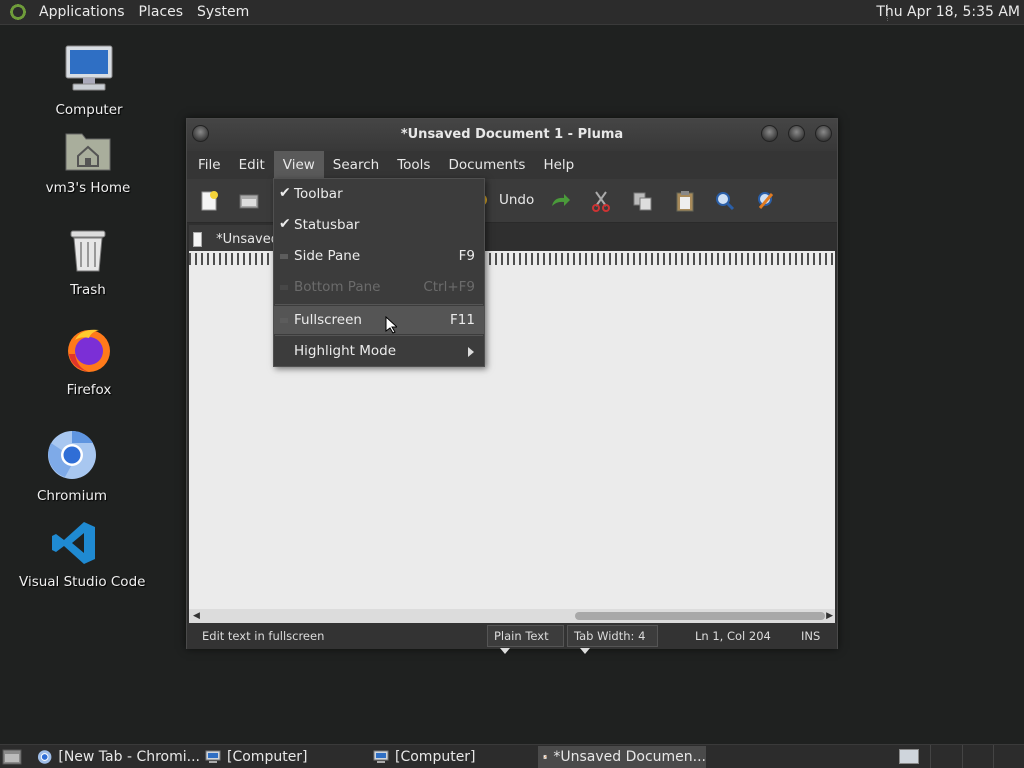  What do you see at coordinates (560, 201) in the screenshot?
I see `redo-icon` at bounding box center [560, 201].